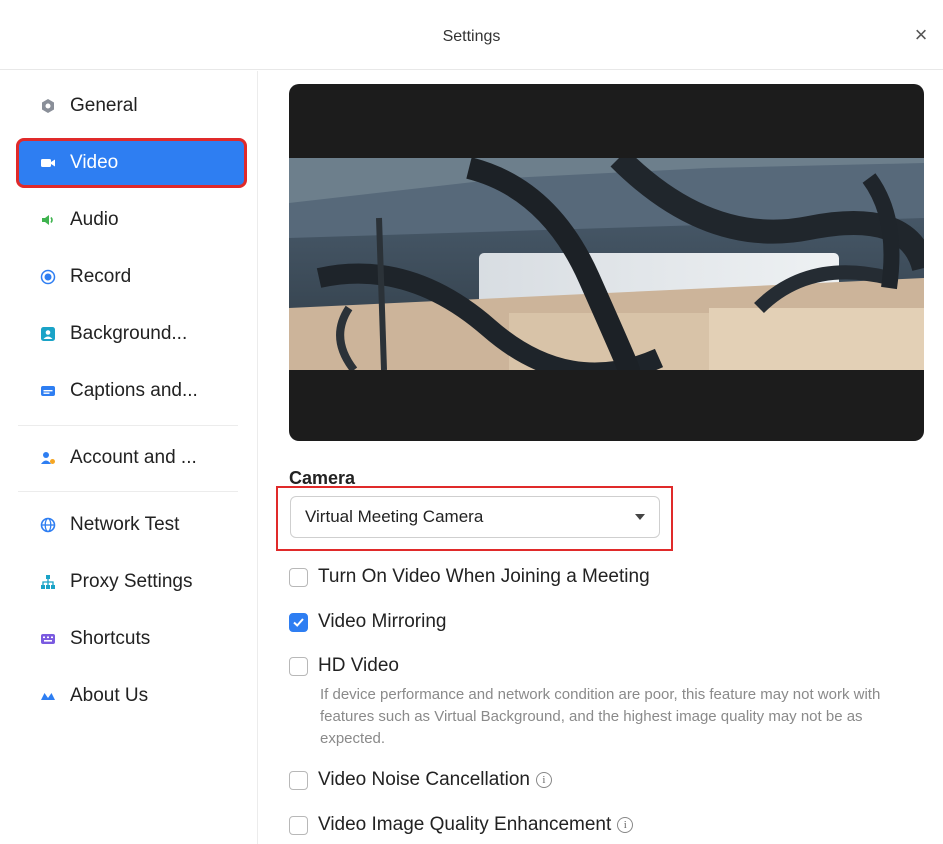  I want to click on sidebar-item-label: General, so click(104, 105).